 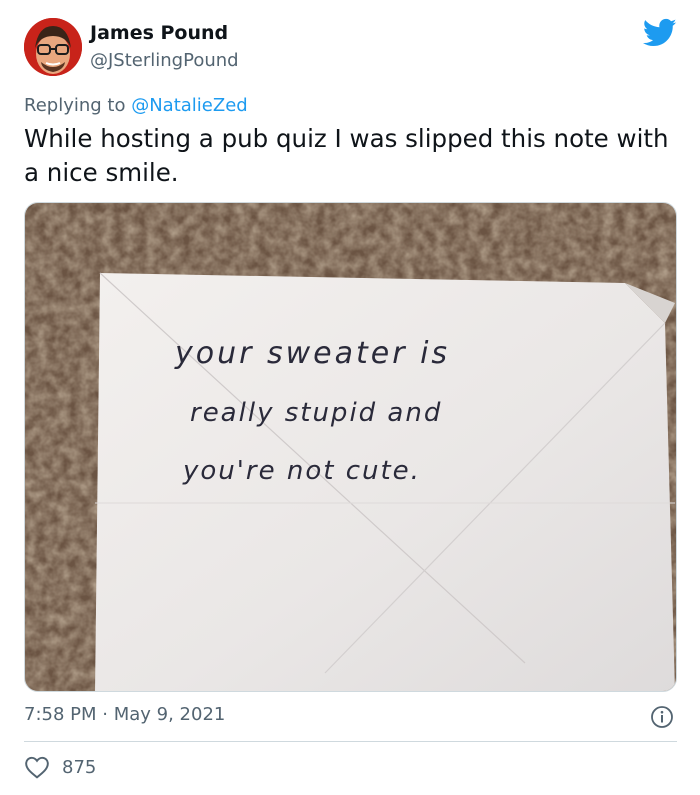 I want to click on note-line-1: your sweater is, so click(x=312, y=353).